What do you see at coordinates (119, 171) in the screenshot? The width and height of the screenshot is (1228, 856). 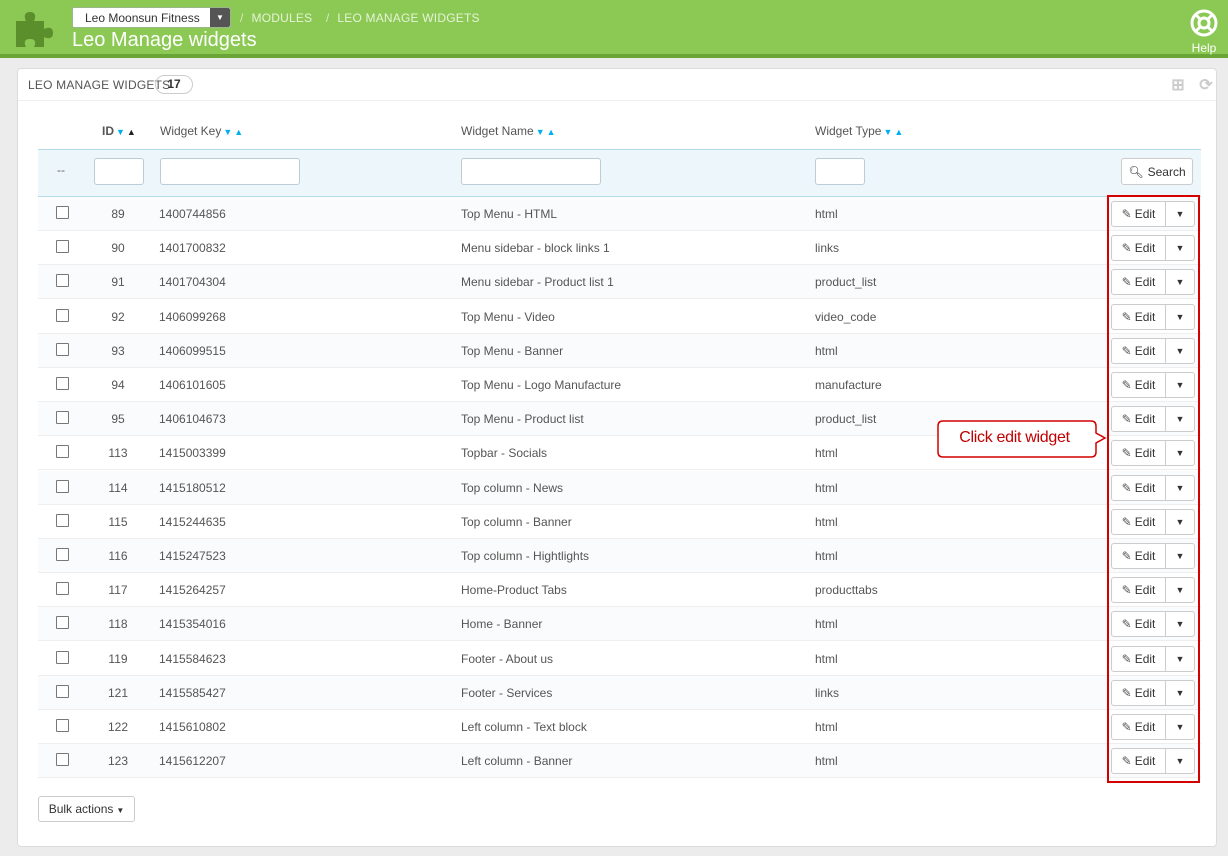 I see `filter-id-input` at bounding box center [119, 171].